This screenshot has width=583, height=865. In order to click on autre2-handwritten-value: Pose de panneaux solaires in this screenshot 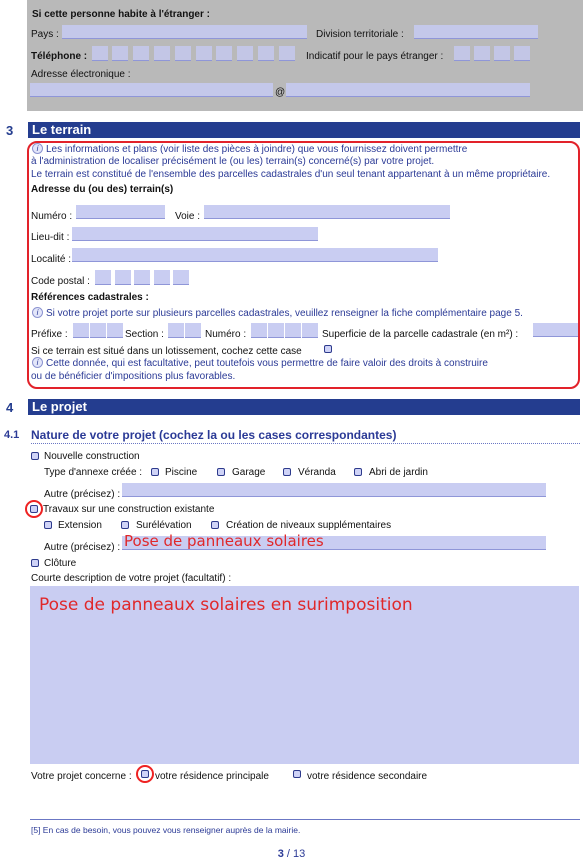, I will do `click(224, 541)`.